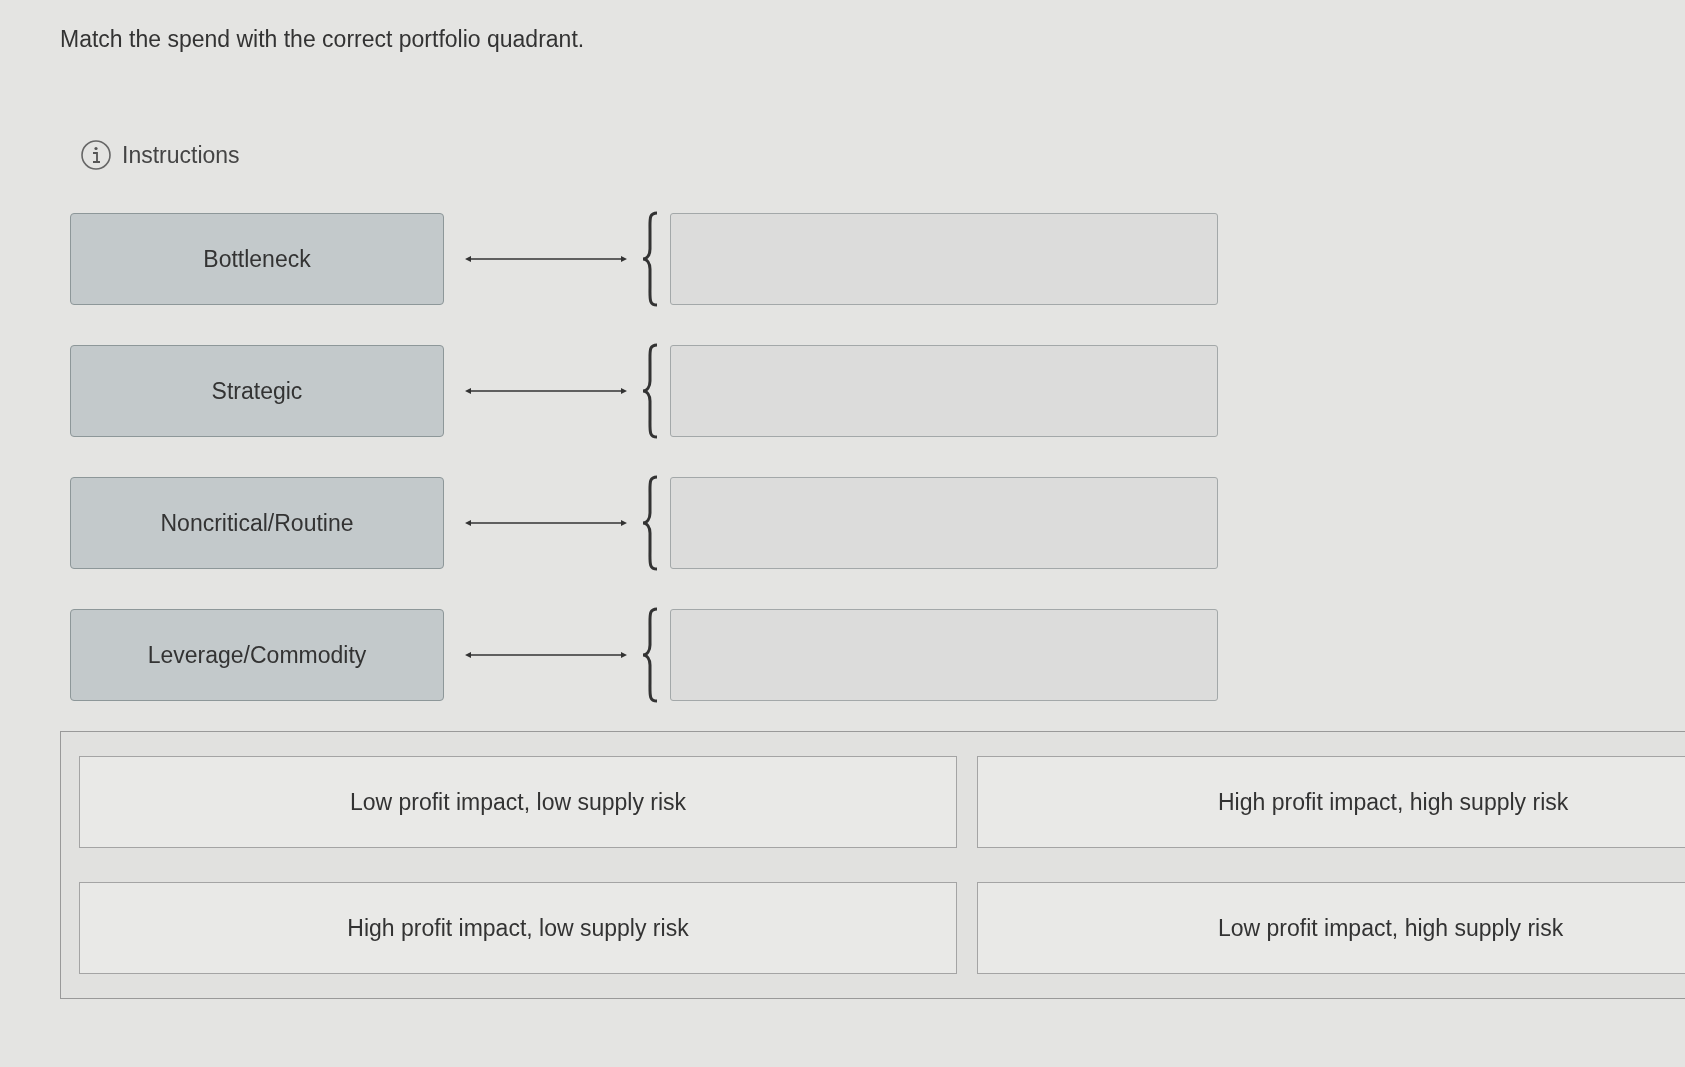 The image size is (1685, 1067). What do you see at coordinates (323, 39) in the screenshot?
I see `question-prompt: Match the spend with the correct portfolio quadrant.` at bounding box center [323, 39].